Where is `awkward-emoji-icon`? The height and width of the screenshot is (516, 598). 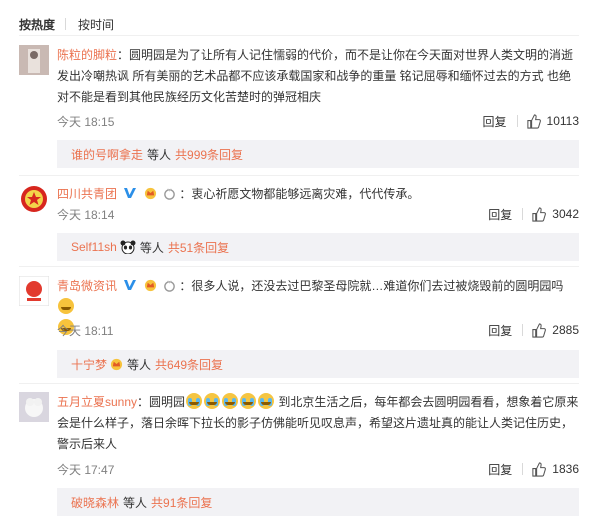
awkward-emoji-icon is located at coordinates (66, 306).